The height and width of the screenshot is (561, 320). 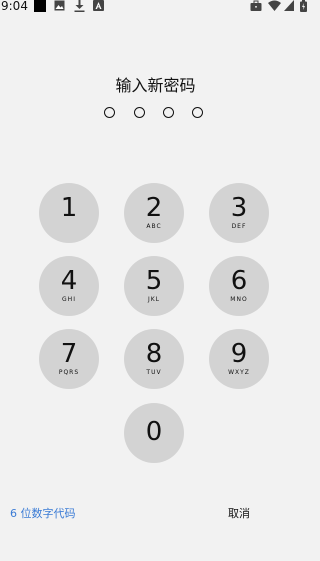 I want to click on key-letters: PQRS, so click(x=69, y=372).